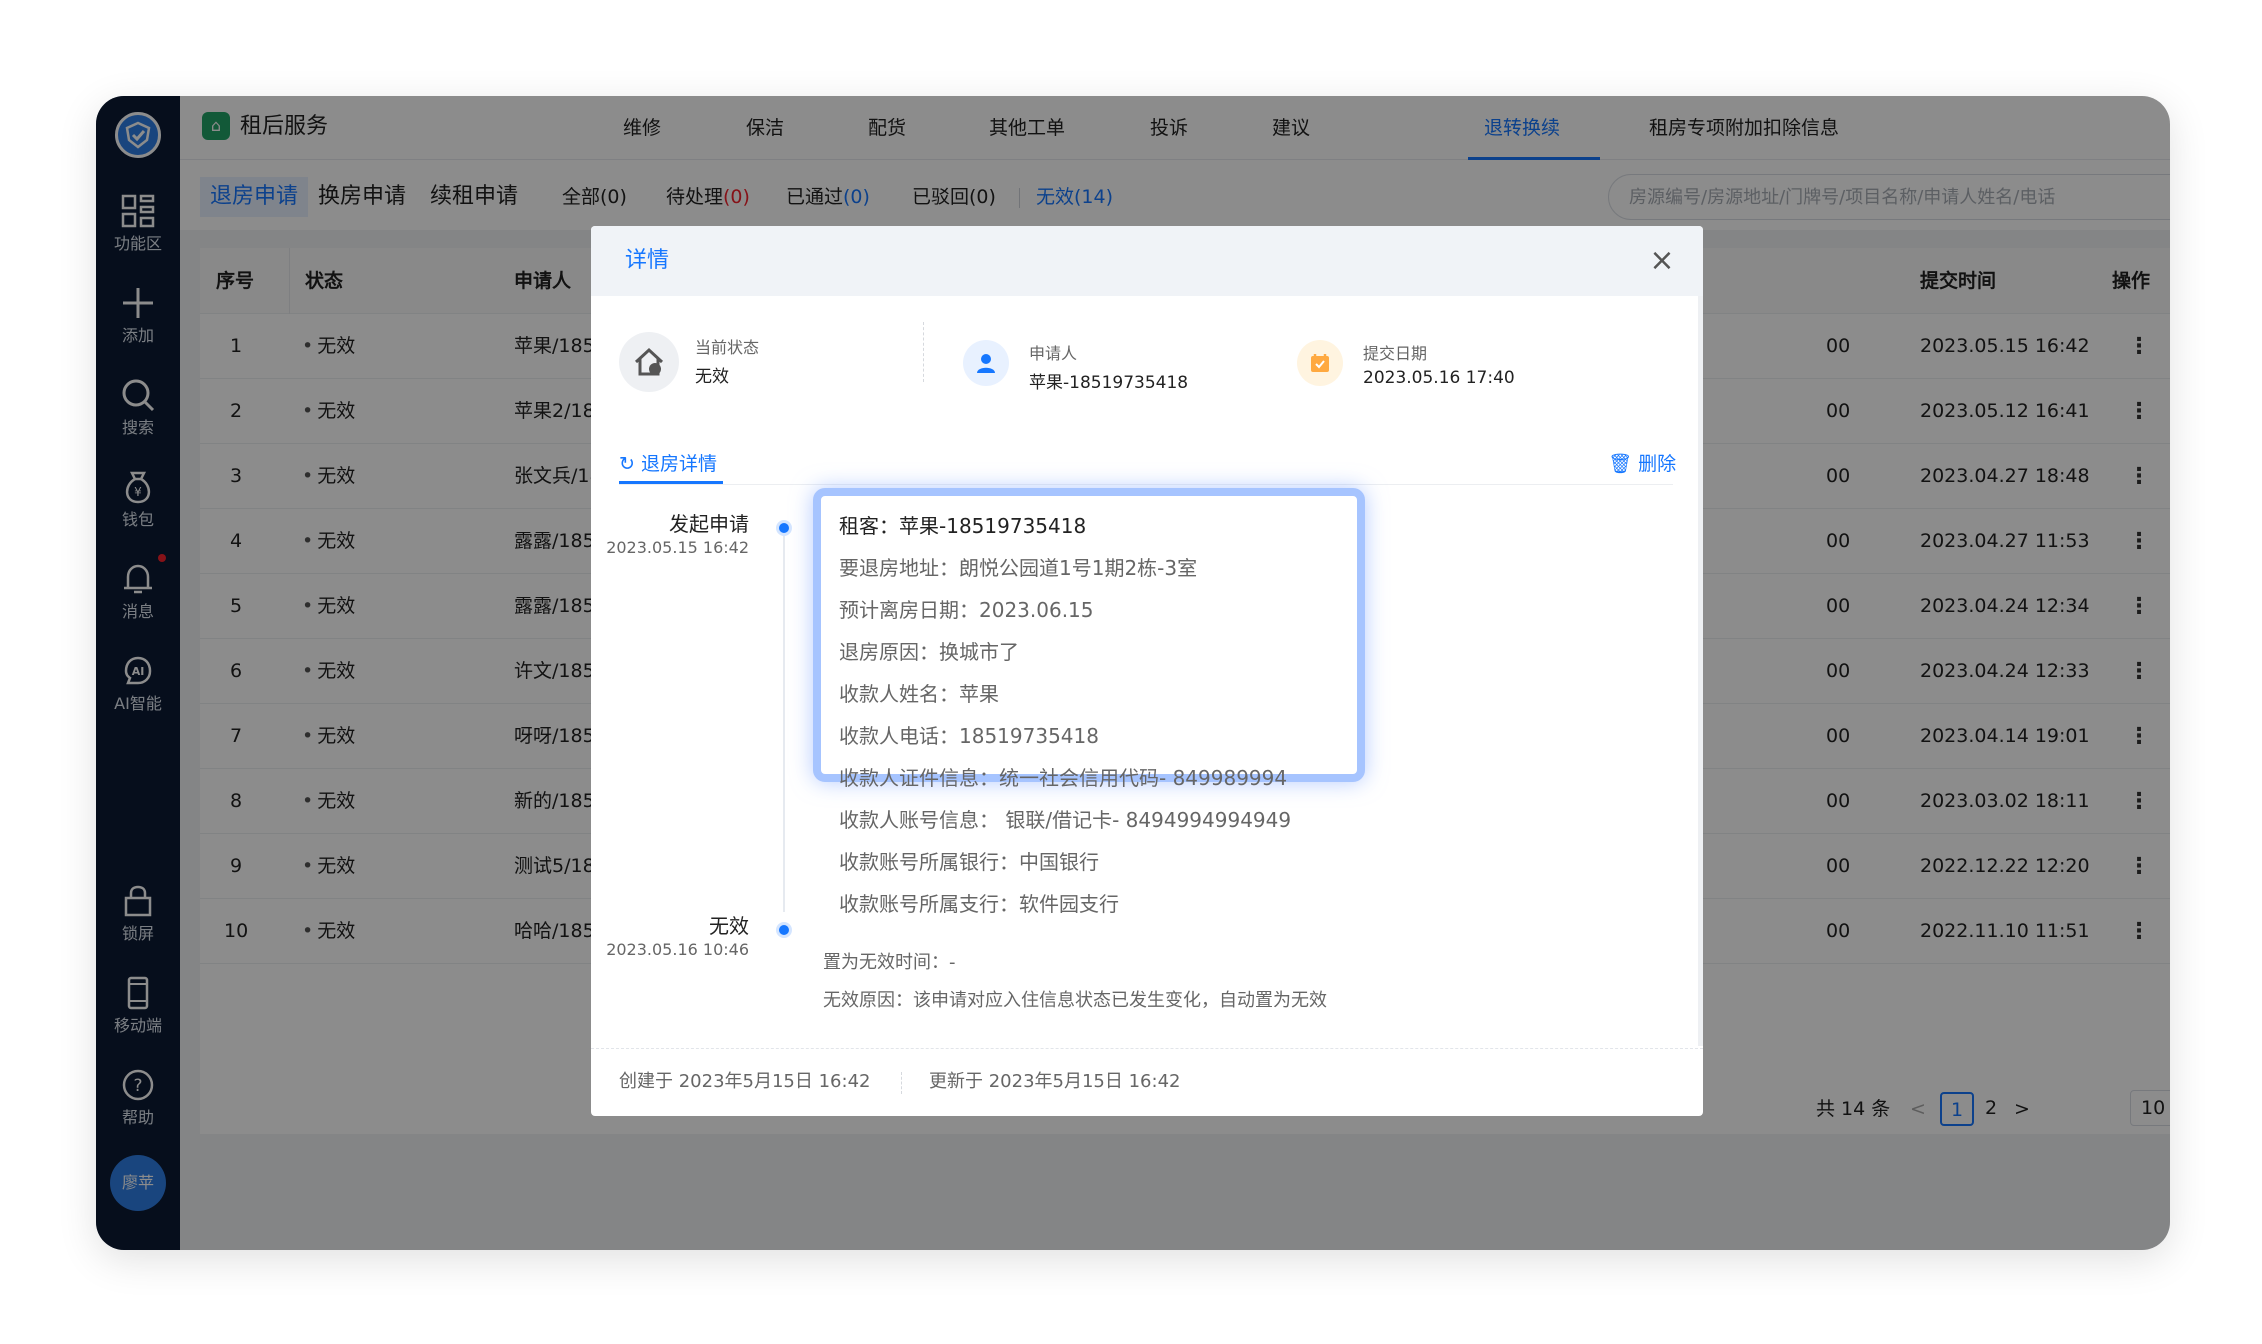  Describe the element at coordinates (709, 524) in the screenshot. I see `timeline-title: 发起申请` at that location.